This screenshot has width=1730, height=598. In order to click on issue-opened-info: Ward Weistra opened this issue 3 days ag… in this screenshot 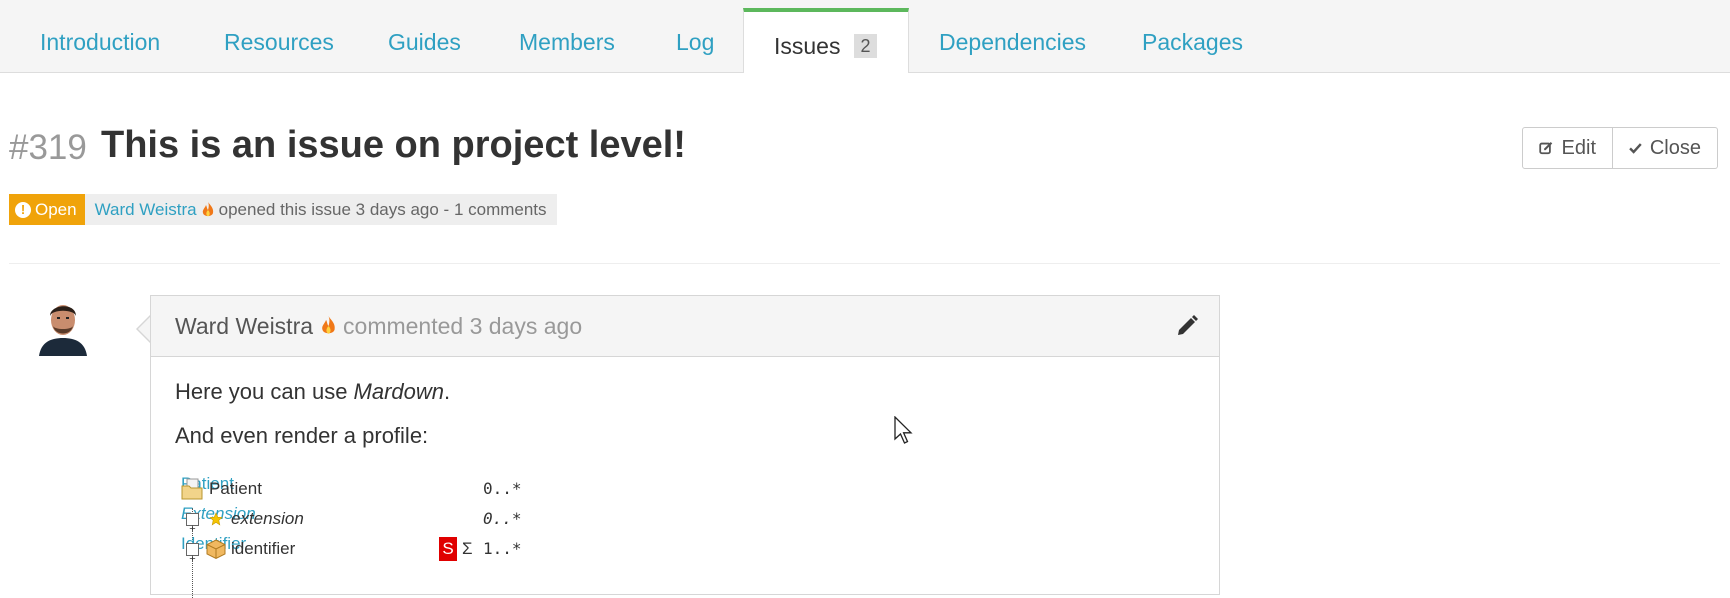, I will do `click(320, 209)`.